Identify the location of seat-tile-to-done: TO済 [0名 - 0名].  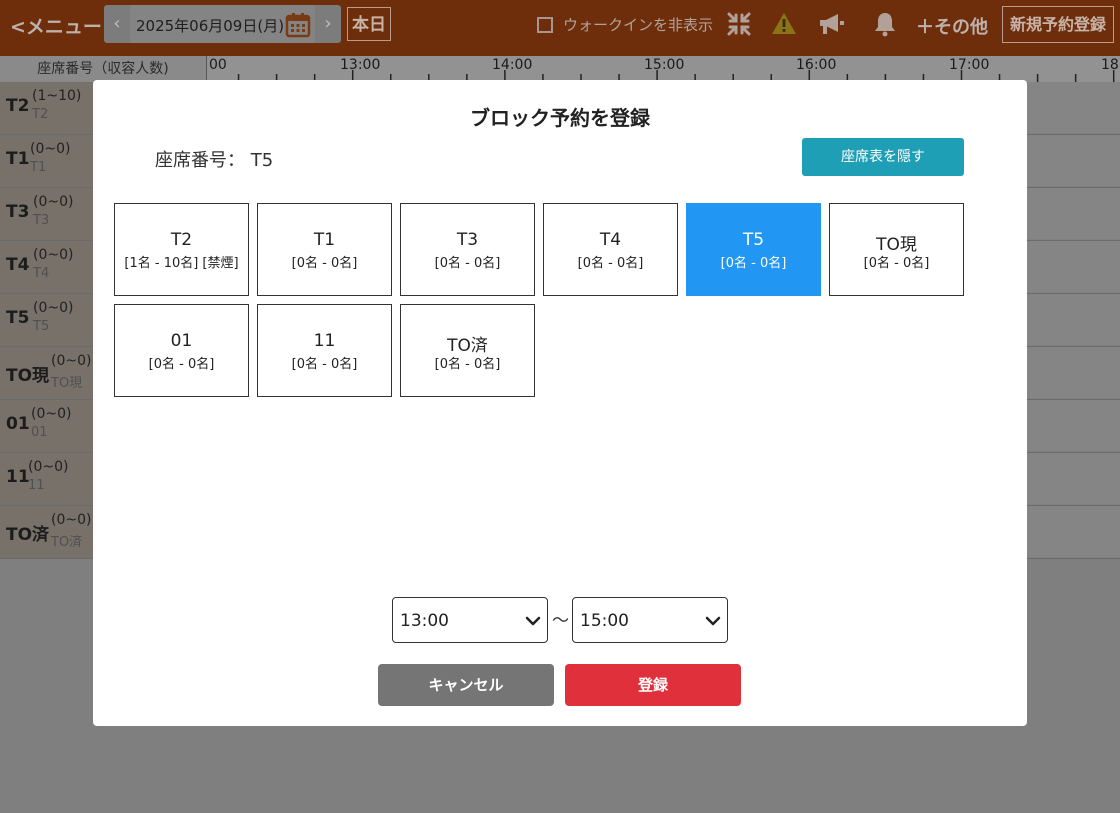
(467, 350).